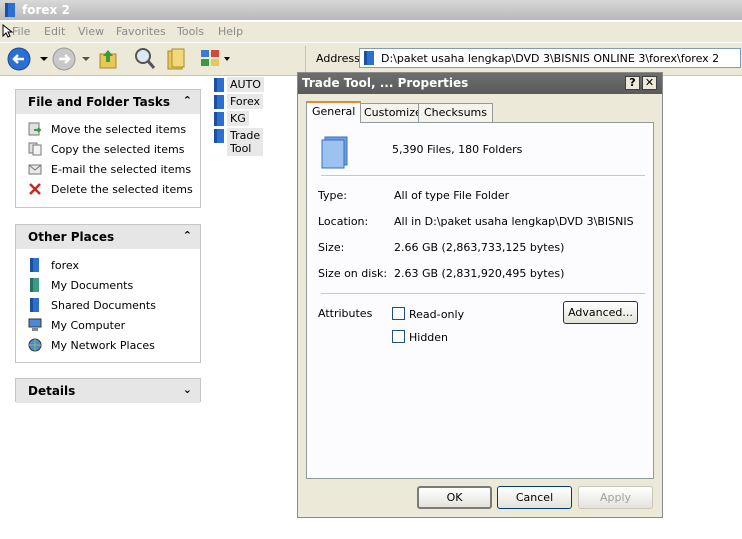 The height and width of the screenshot is (539, 742). Describe the element at coordinates (190, 31) in the screenshot. I see `menu-tools: Tools` at that location.